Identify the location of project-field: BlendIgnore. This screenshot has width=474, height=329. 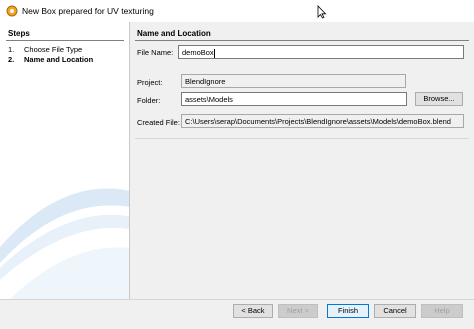
(293, 81).